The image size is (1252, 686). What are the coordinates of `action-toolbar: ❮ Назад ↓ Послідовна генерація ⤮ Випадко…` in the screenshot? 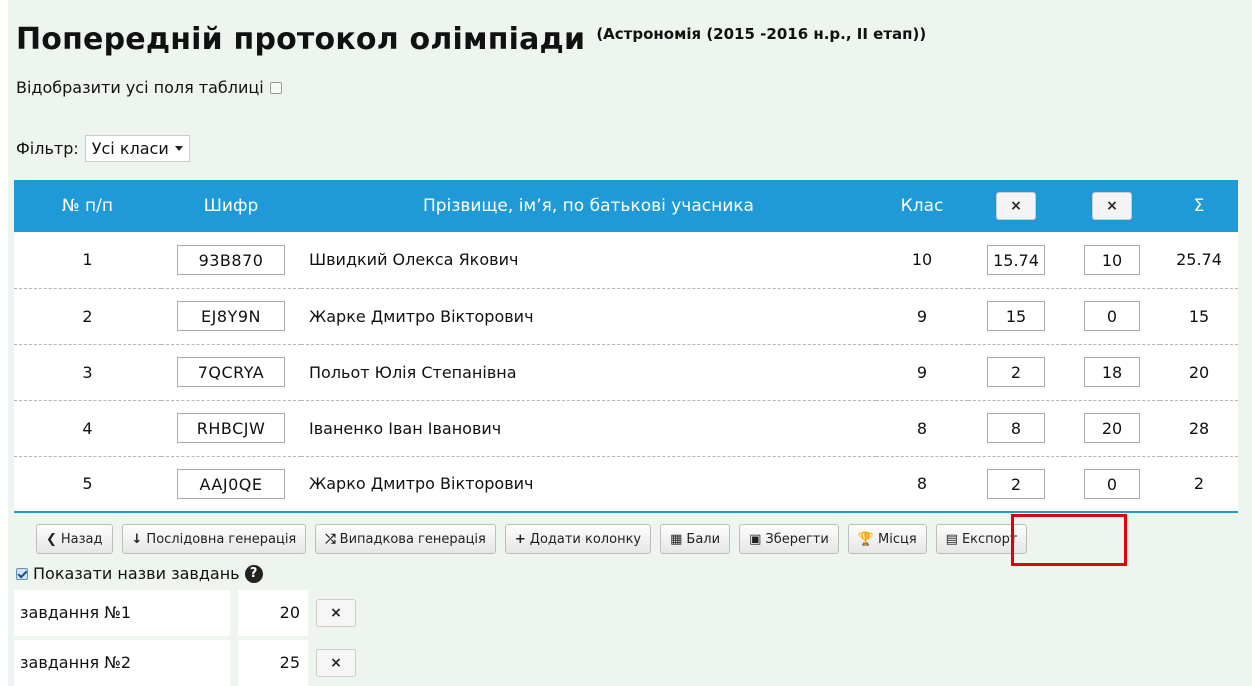 It's located at (532, 539).